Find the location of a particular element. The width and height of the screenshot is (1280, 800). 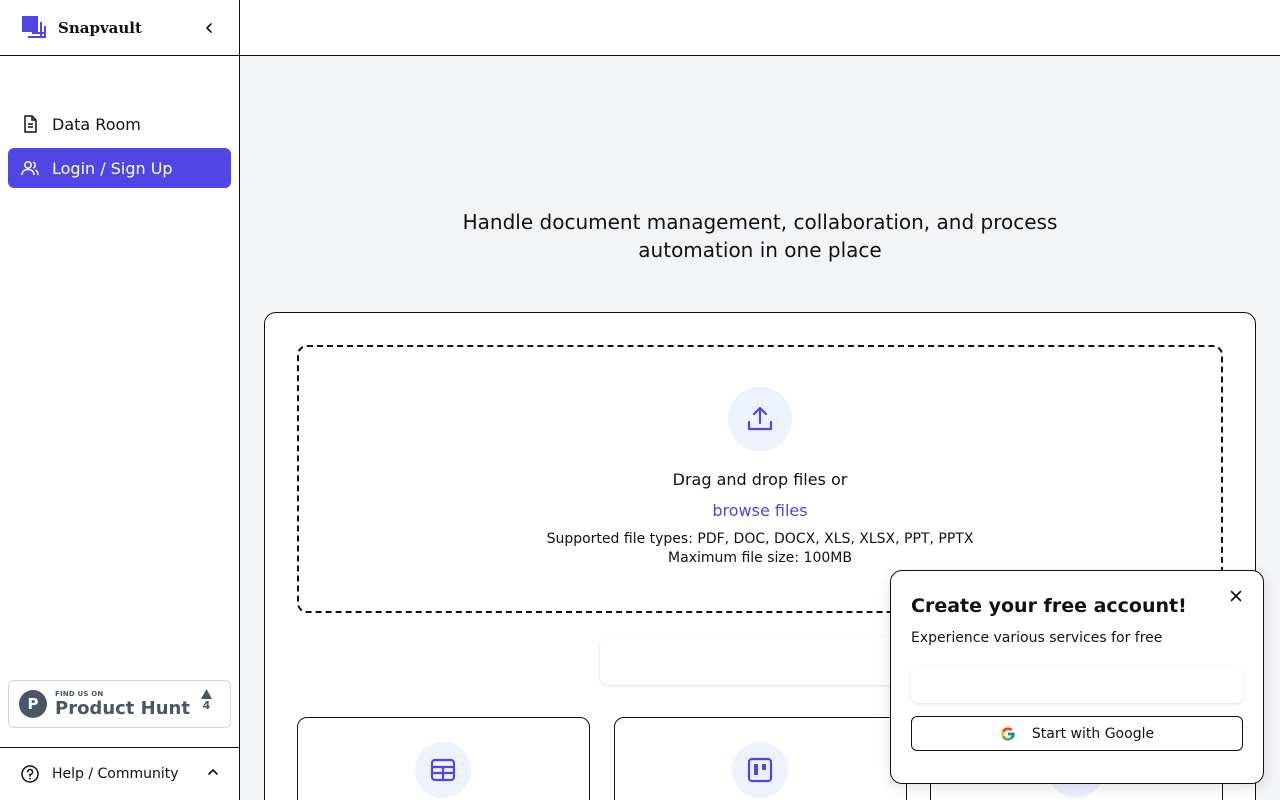

brand-name: Snapvault is located at coordinates (100, 27).